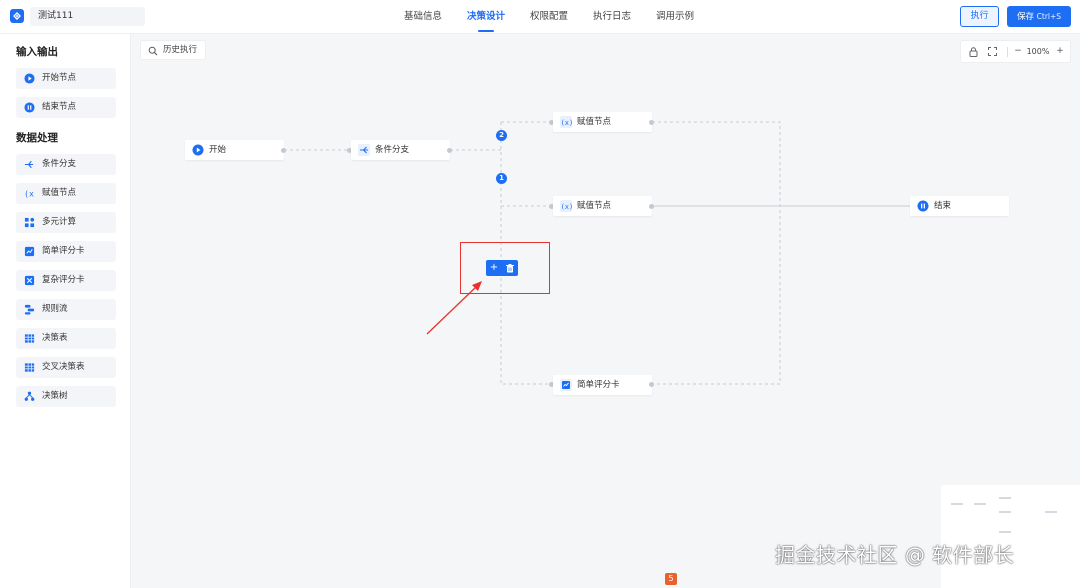 The height and width of the screenshot is (588, 1080). Describe the element at coordinates (59, 164) in the screenshot. I see `palette-item-label: 条件分支` at that location.